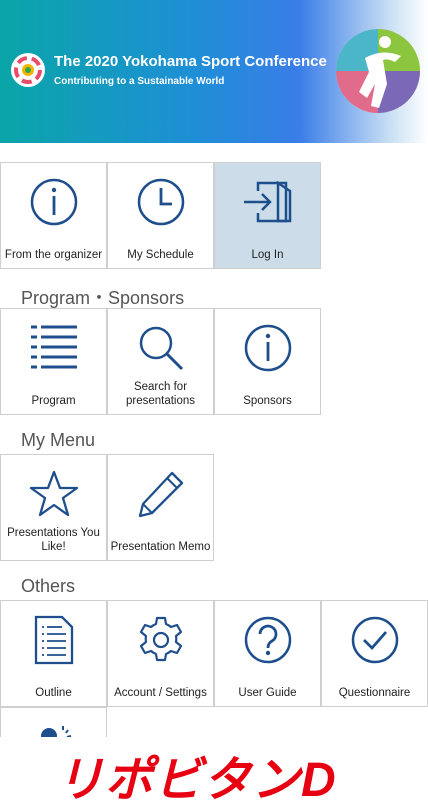 This screenshot has width=428, height=800. Describe the element at coordinates (53, 347) in the screenshot. I see `list-icon` at that location.